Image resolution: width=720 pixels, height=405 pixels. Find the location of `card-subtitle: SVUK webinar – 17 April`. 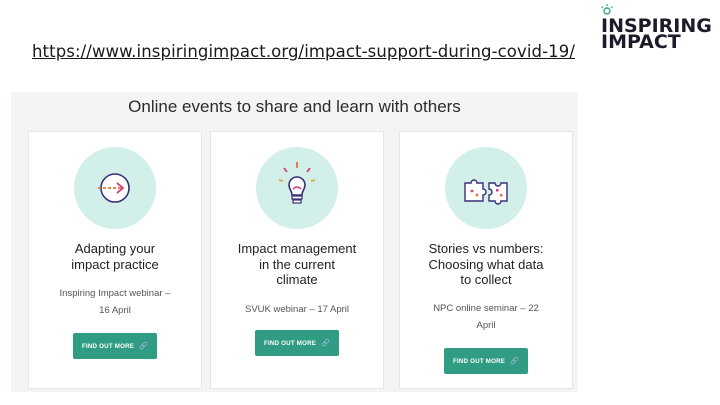

card-subtitle: SVUK webinar – 17 April is located at coordinates (297, 309).